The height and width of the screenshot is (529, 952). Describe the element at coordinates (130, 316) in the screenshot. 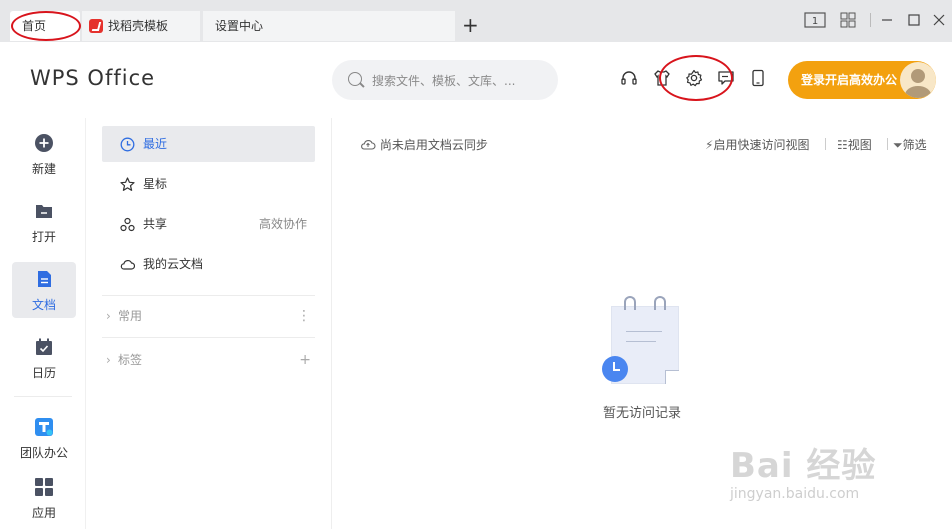

I see `group-frequent-label: 常用` at that location.